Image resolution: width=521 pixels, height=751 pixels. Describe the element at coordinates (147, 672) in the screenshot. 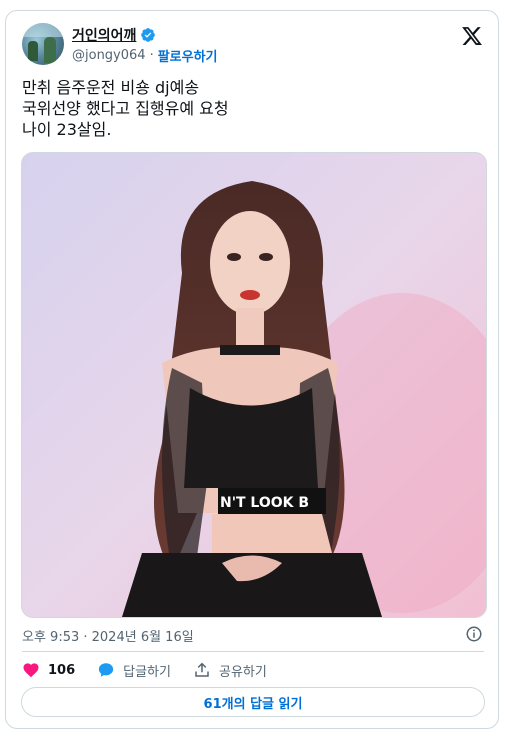

I see `reply-label: 답글하기` at that location.